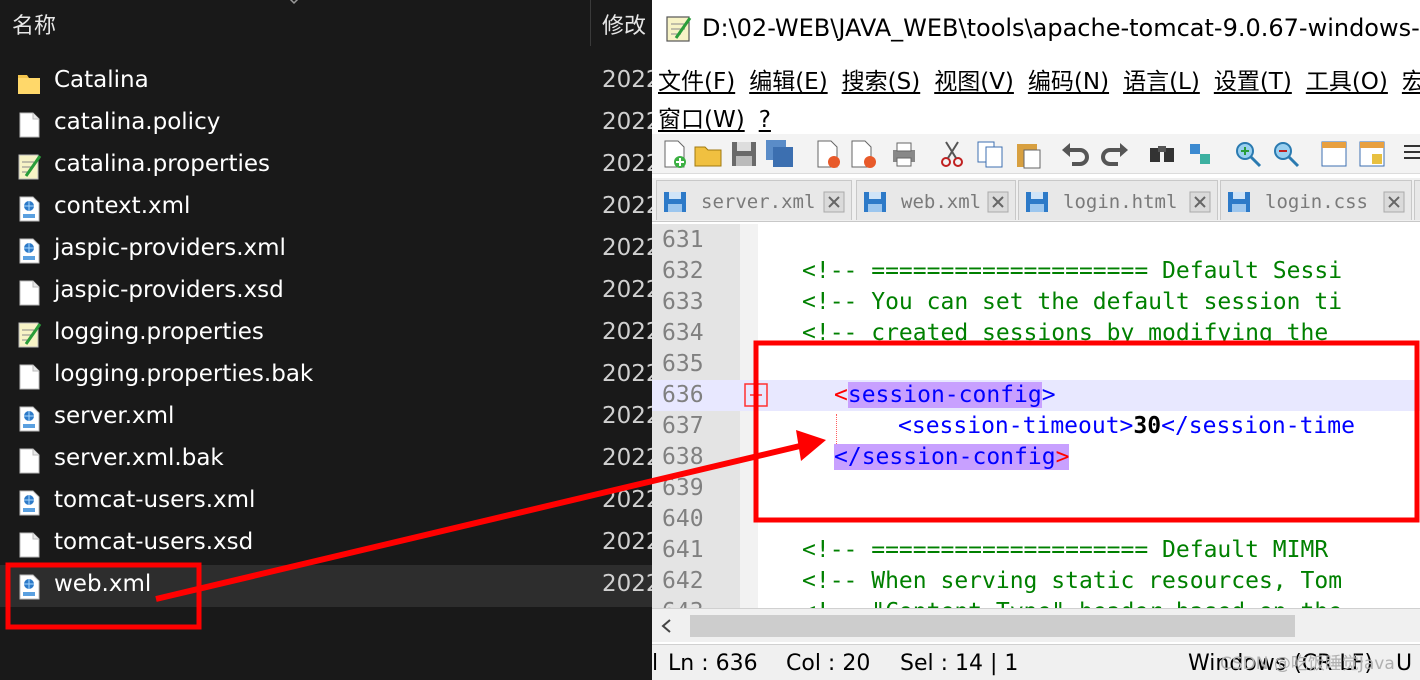 The image size is (1420, 680). Describe the element at coordinates (1347, 82) in the screenshot. I see `menu-item: 工具(O)` at that location.